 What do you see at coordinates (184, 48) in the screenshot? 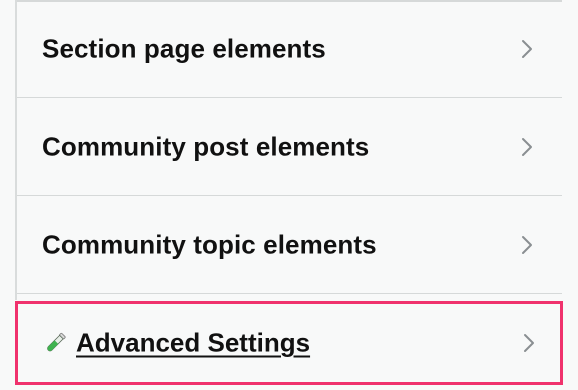
I see `menu-item-label: Section page elements` at bounding box center [184, 48].